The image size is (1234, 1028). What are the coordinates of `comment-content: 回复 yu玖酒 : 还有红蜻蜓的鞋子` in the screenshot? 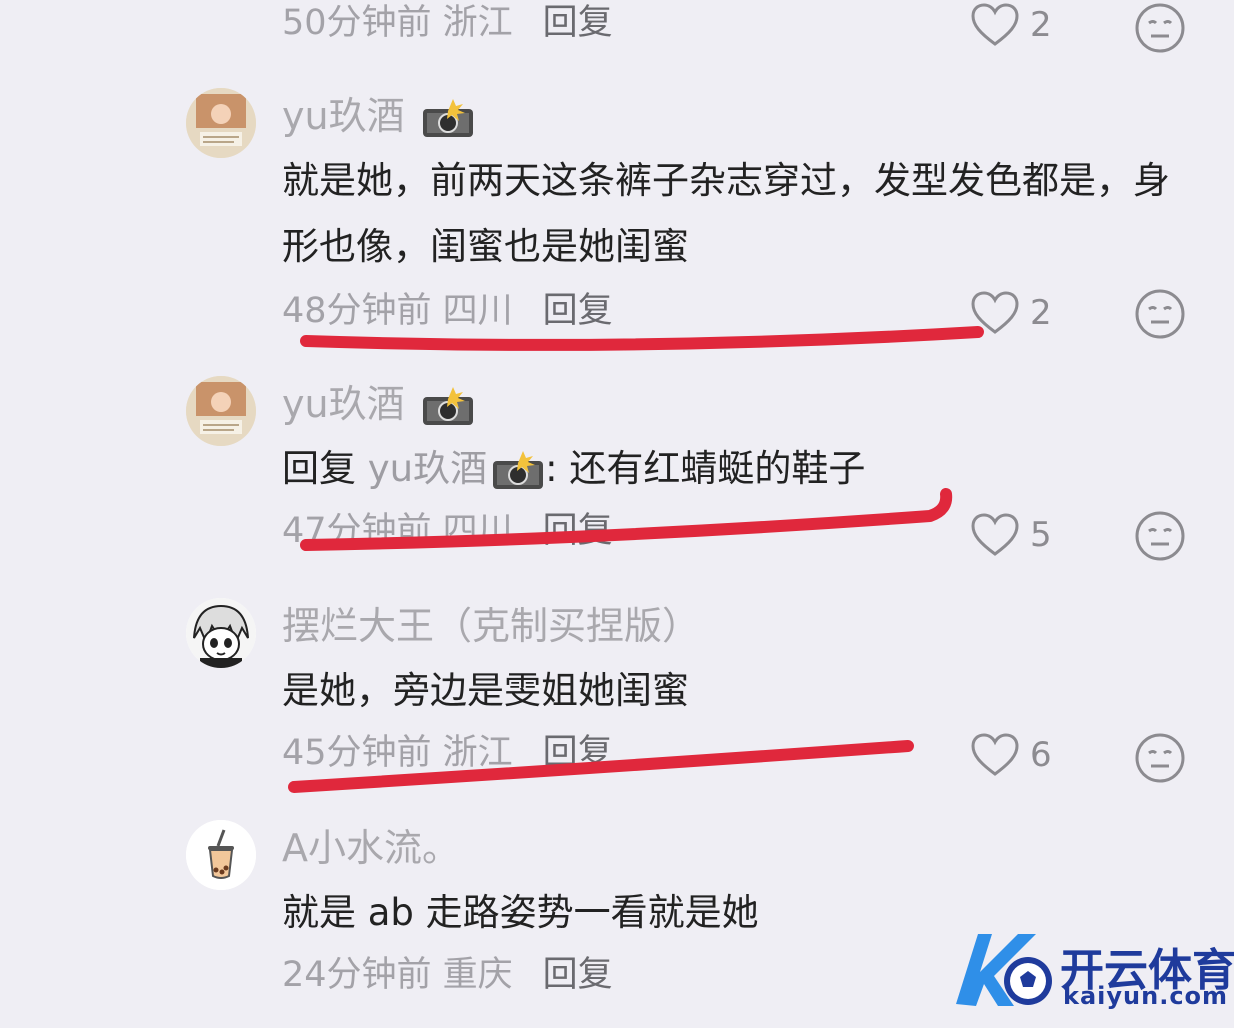 It's located at (742, 469).